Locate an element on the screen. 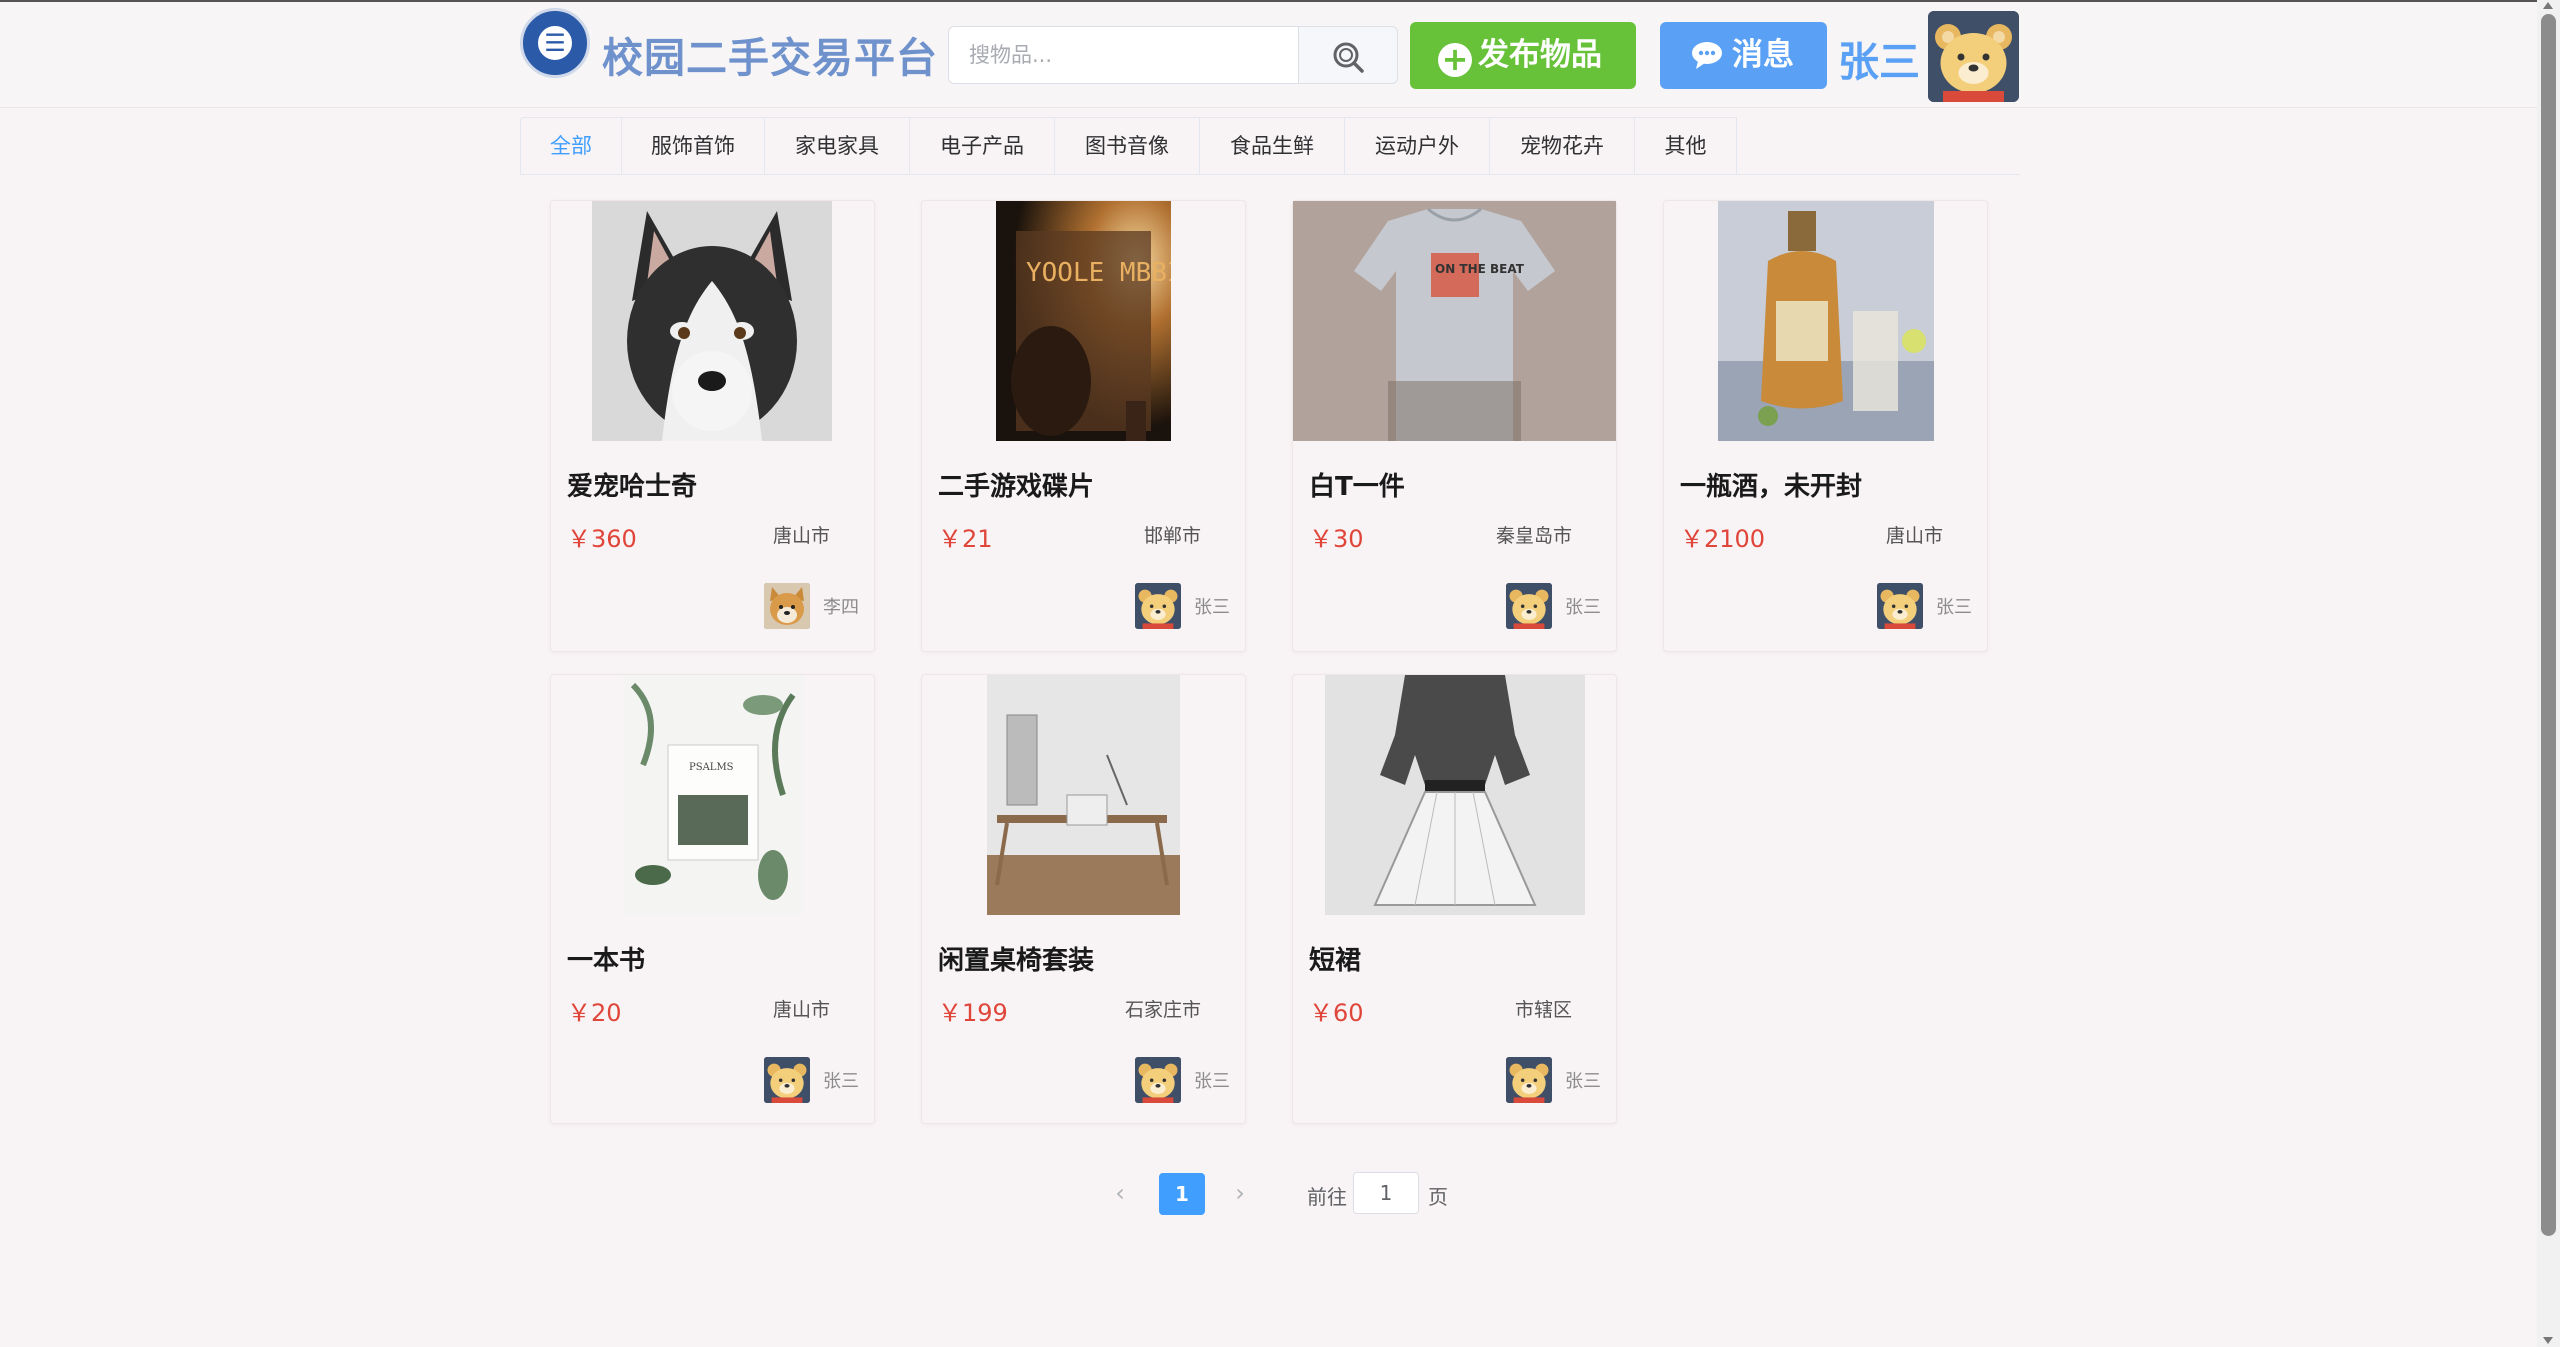 The height and width of the screenshot is (1347, 2560). search-button is located at coordinates (1348, 55).